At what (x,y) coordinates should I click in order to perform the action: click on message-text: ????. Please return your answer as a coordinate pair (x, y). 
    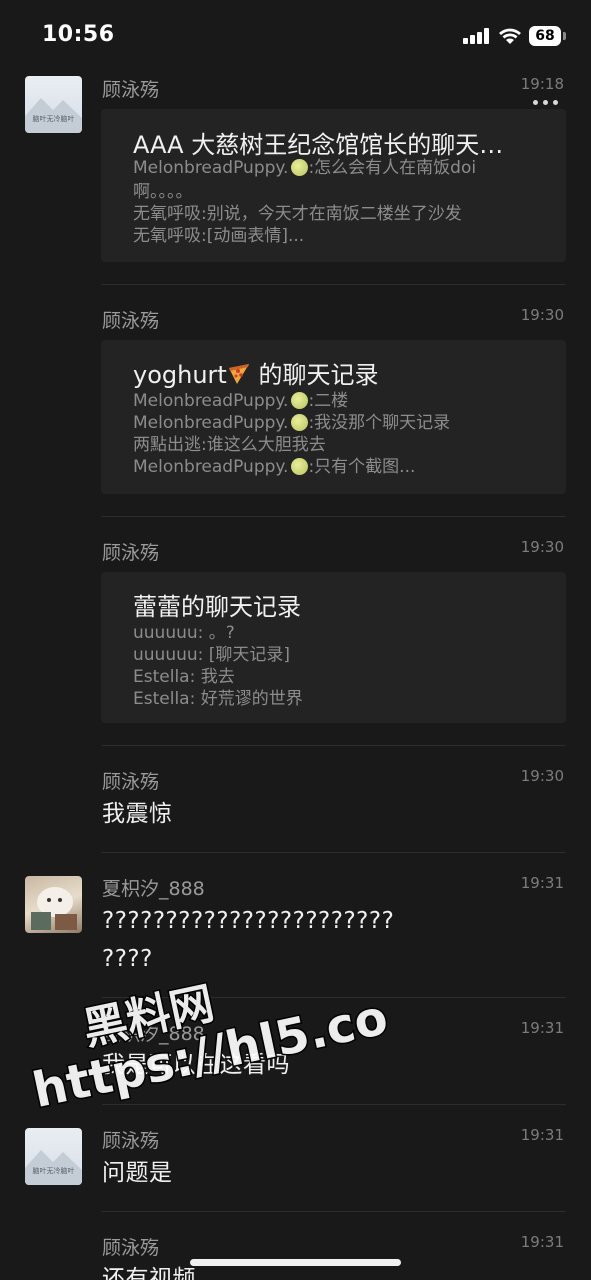
    Looking at the image, I should click on (127, 959).